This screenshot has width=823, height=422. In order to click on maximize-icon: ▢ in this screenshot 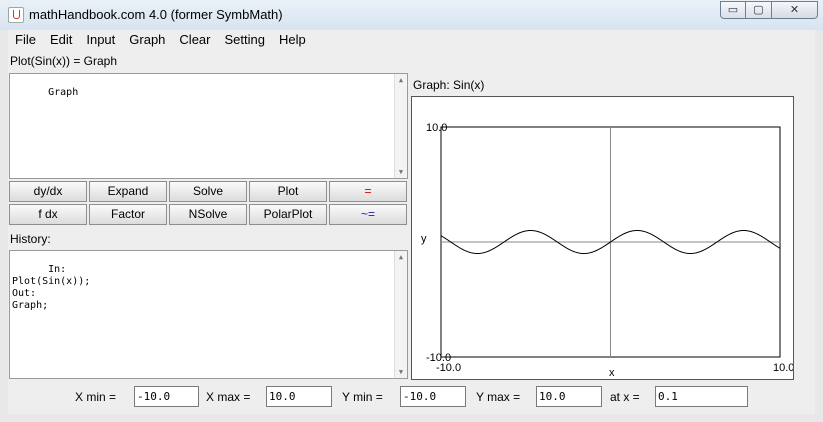, I will do `click(758, 10)`.